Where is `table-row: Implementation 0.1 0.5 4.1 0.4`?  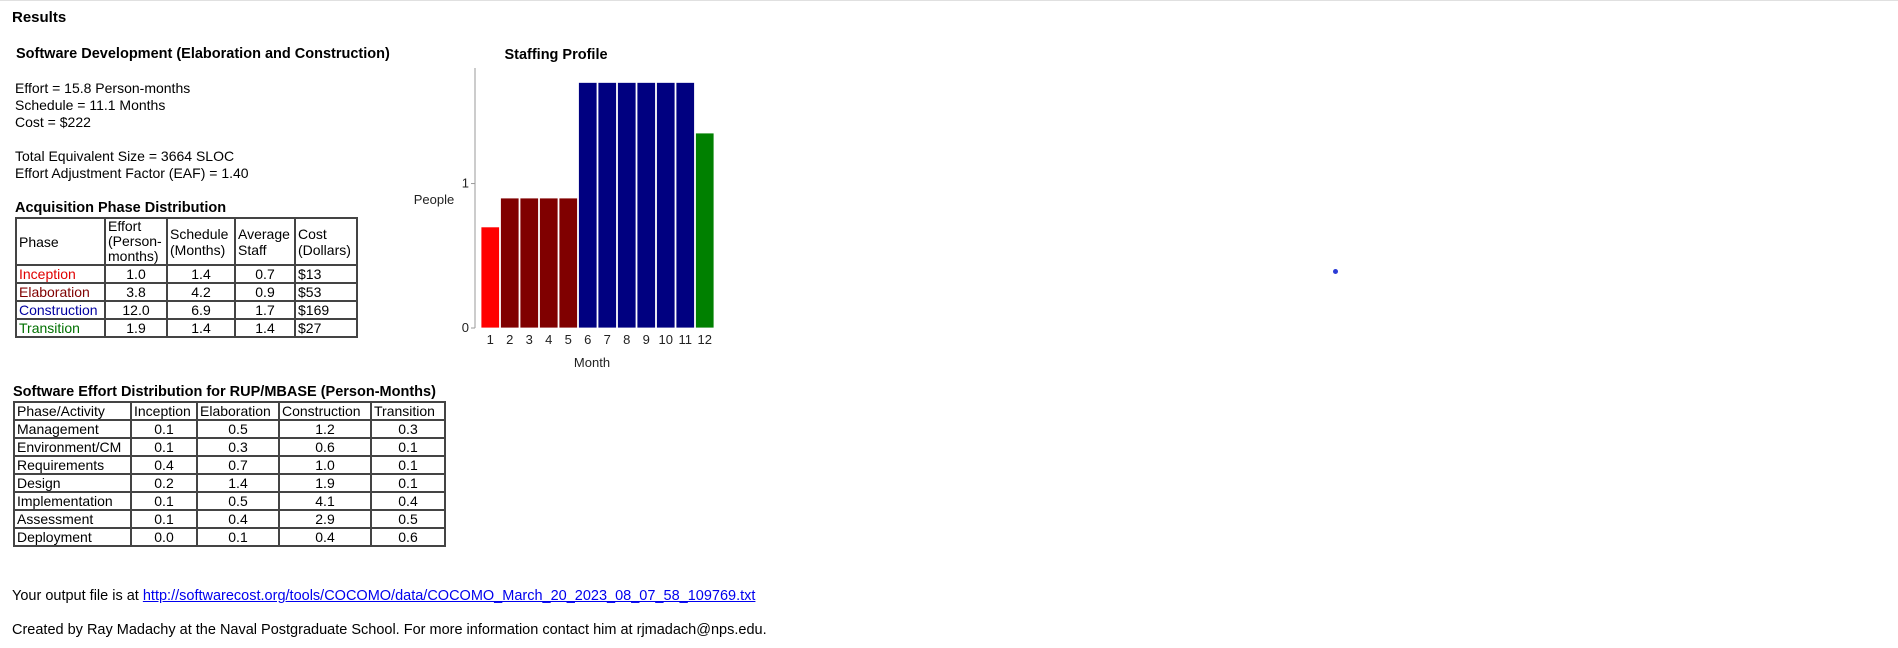 table-row: Implementation 0.1 0.5 4.1 0.4 is located at coordinates (229, 501).